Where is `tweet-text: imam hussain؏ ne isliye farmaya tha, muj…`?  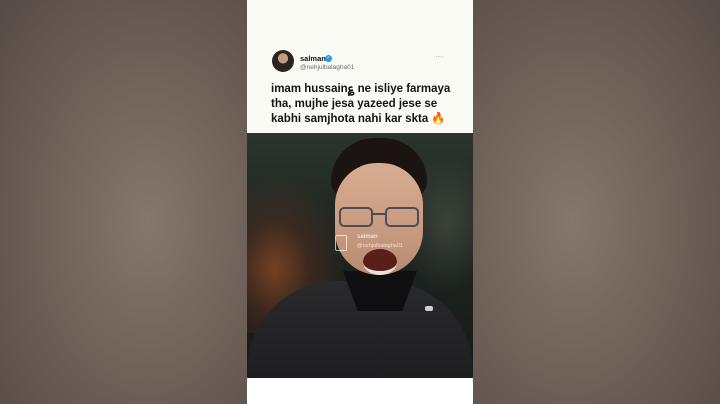 tweet-text: imam hussain؏ ne isliye farmaya tha, muj… is located at coordinates (369, 104).